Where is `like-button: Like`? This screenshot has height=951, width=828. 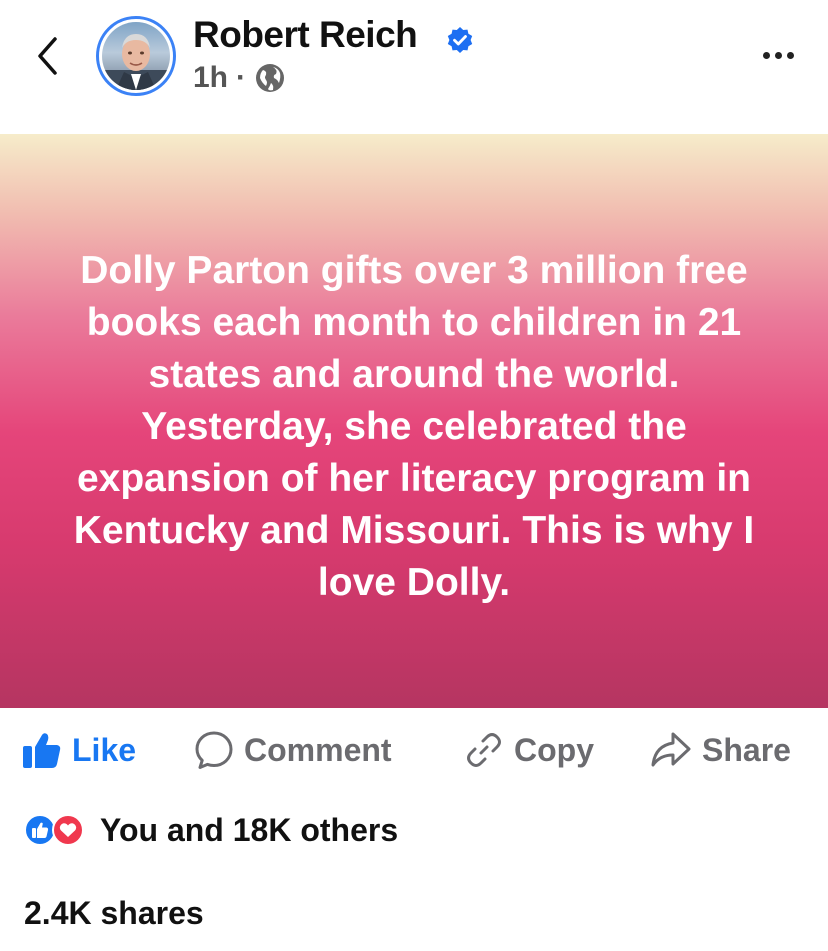 like-button: Like is located at coordinates (79, 750).